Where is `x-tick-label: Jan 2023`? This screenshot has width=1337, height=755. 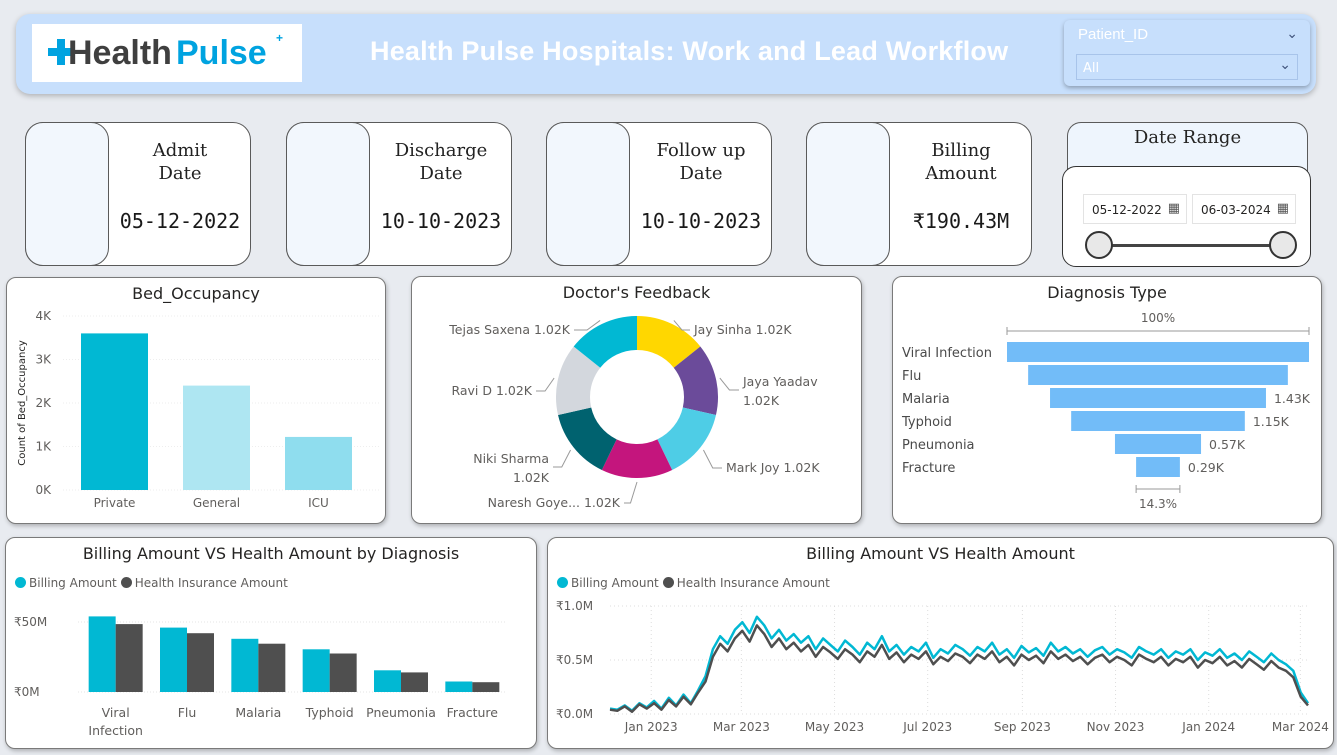 x-tick-label: Jan 2023 is located at coordinates (651, 727).